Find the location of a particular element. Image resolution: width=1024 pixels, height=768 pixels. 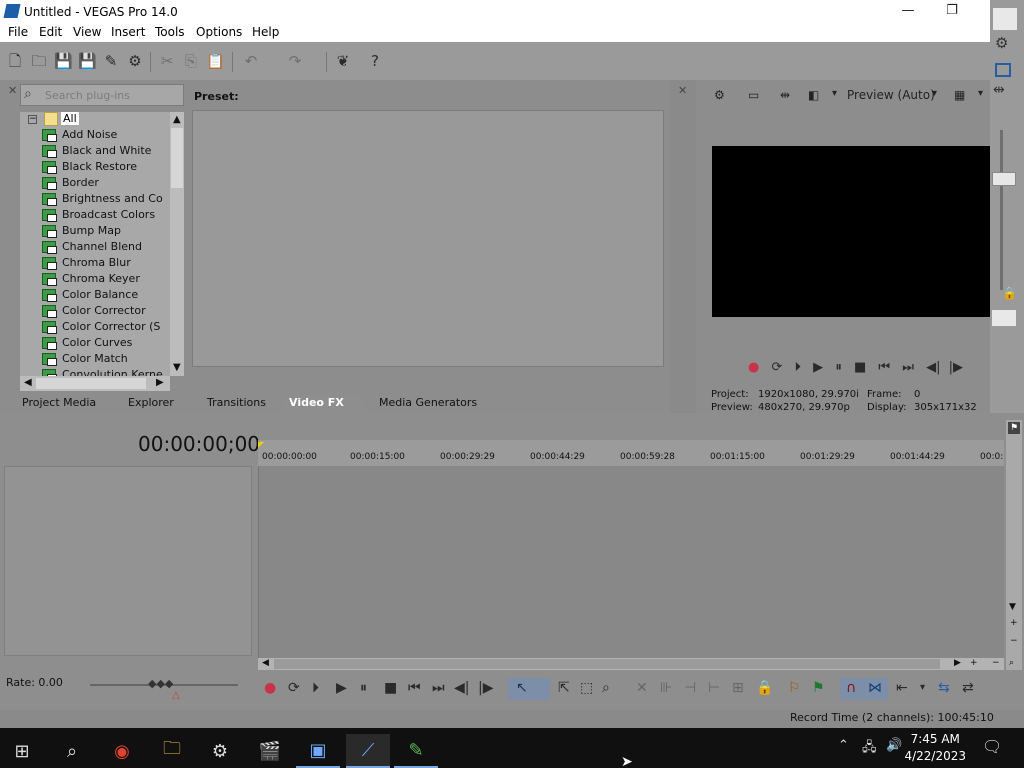

menu-file: File is located at coordinates (18, 32).